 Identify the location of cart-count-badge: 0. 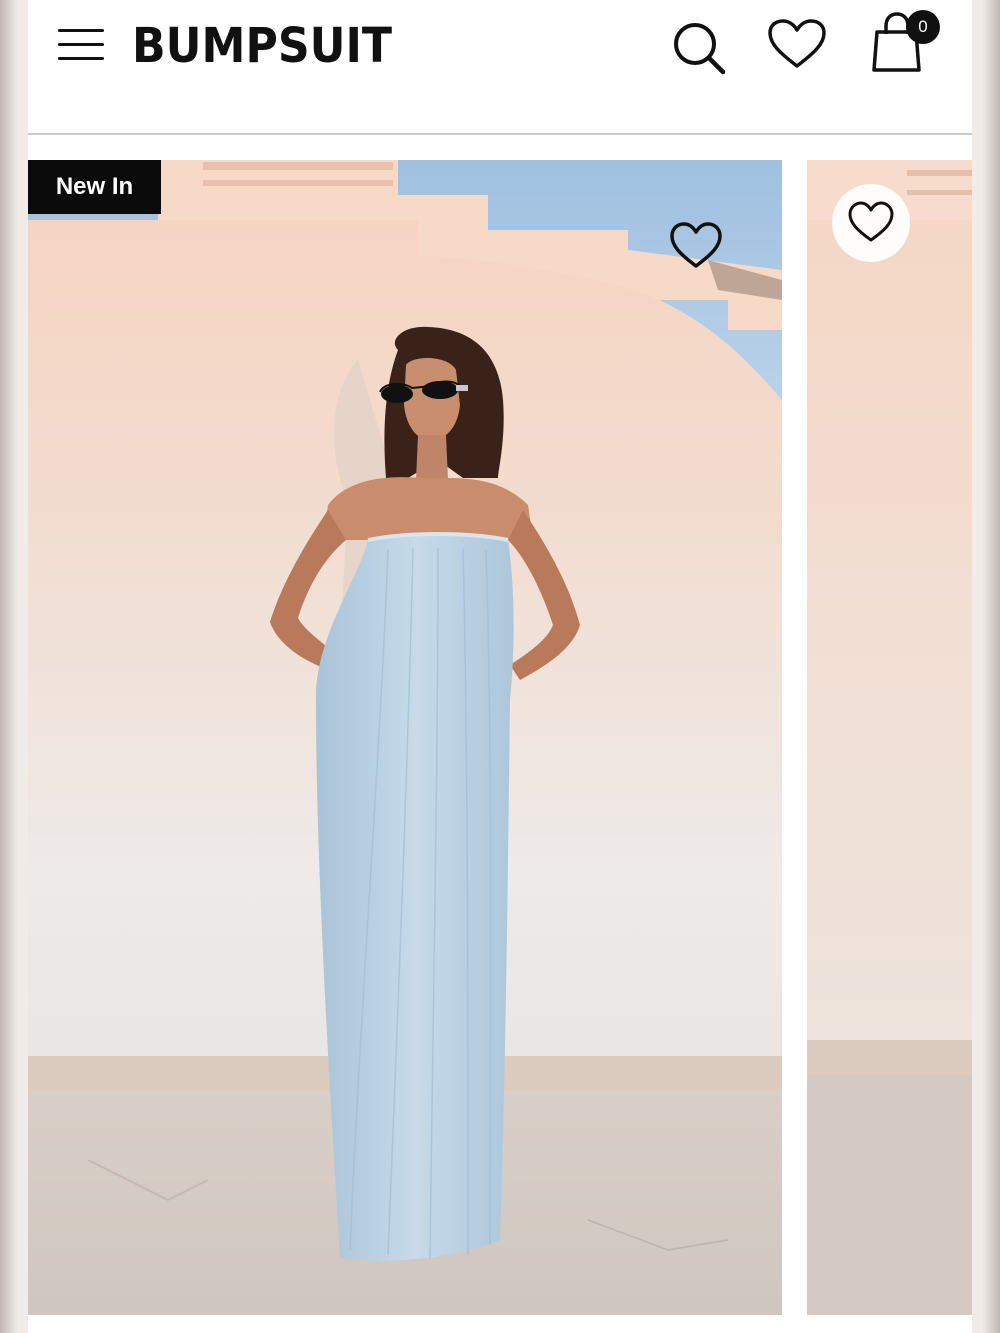
(923, 27).